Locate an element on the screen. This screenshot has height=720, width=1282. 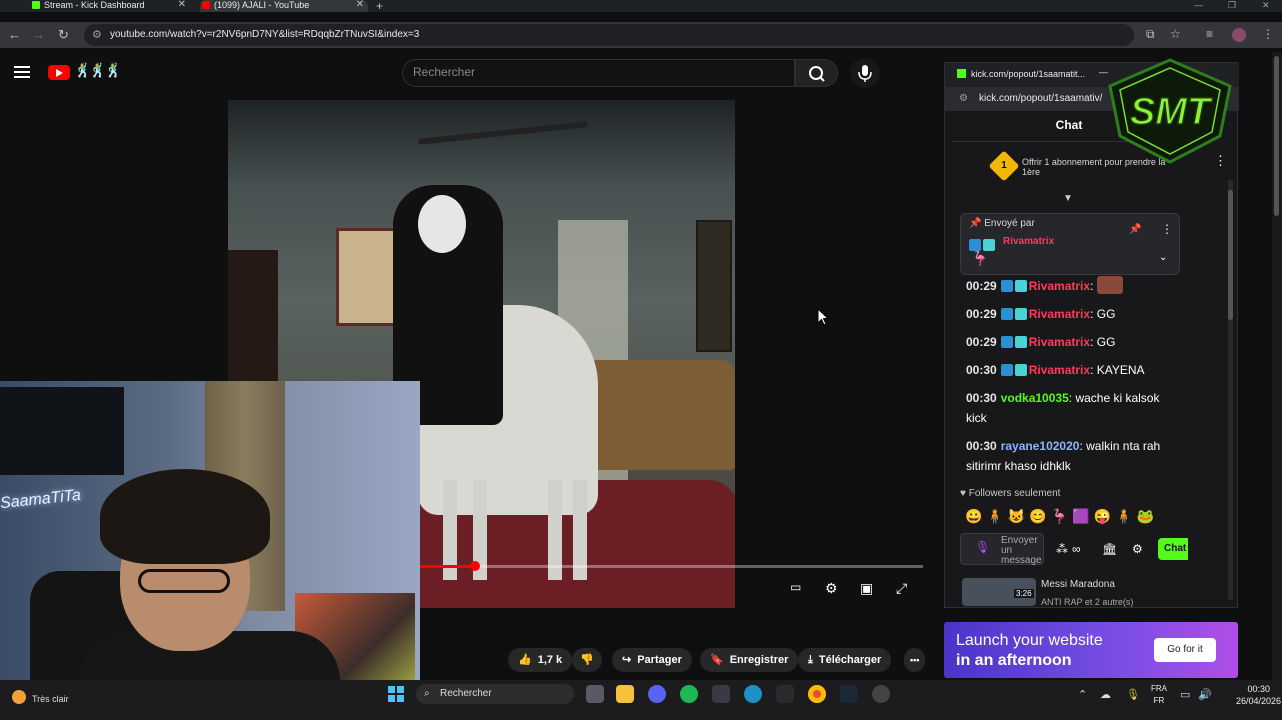
weather-text: Très clair is located at coordinates (50, 699).